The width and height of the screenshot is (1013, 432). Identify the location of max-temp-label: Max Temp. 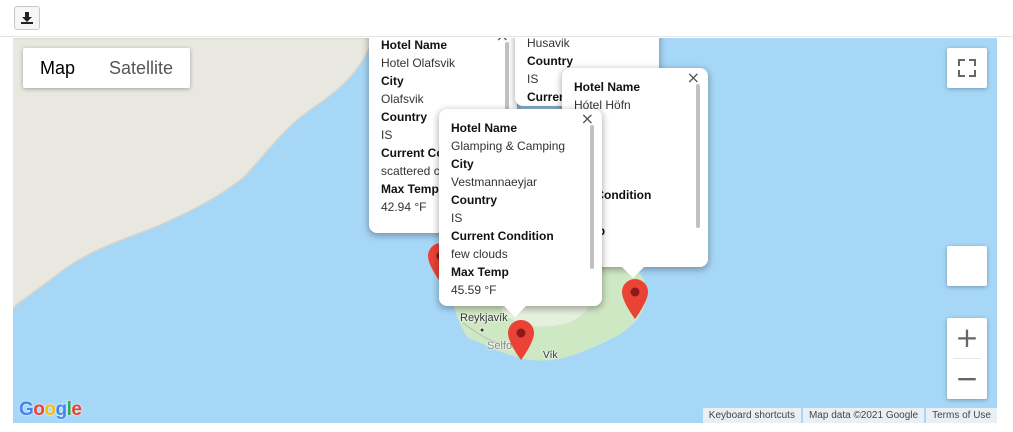
(480, 272).